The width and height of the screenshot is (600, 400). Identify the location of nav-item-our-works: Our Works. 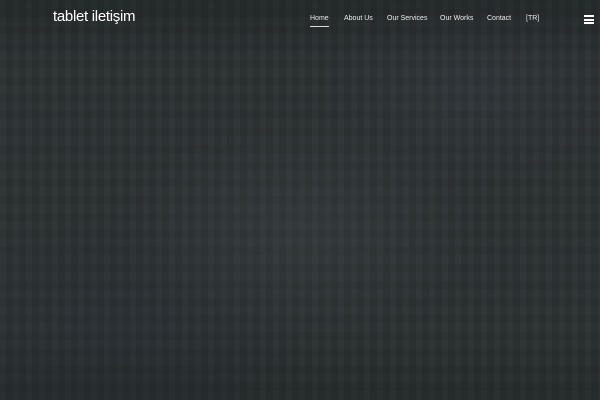
(456, 19).